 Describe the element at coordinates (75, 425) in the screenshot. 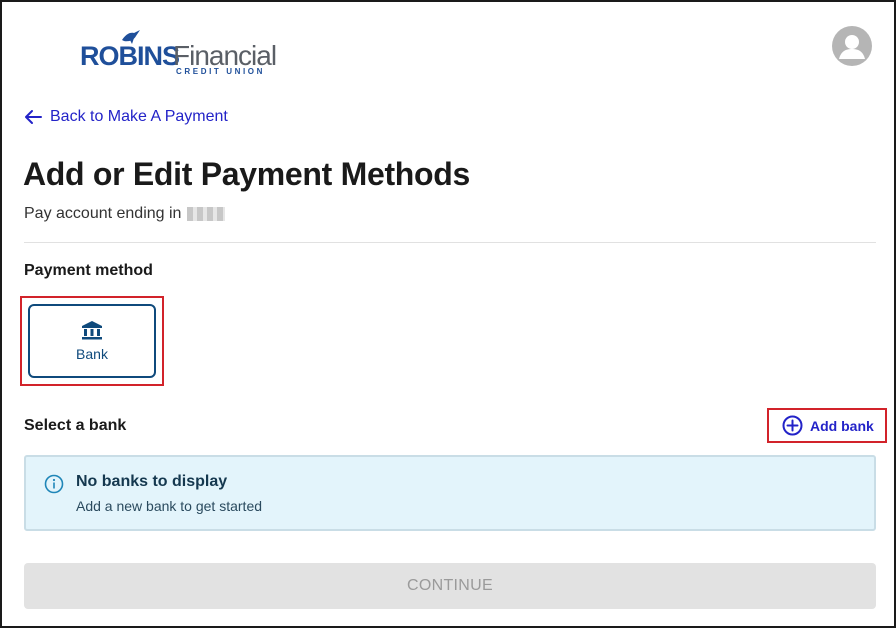

I see `select-bank-label: Select a bank` at that location.